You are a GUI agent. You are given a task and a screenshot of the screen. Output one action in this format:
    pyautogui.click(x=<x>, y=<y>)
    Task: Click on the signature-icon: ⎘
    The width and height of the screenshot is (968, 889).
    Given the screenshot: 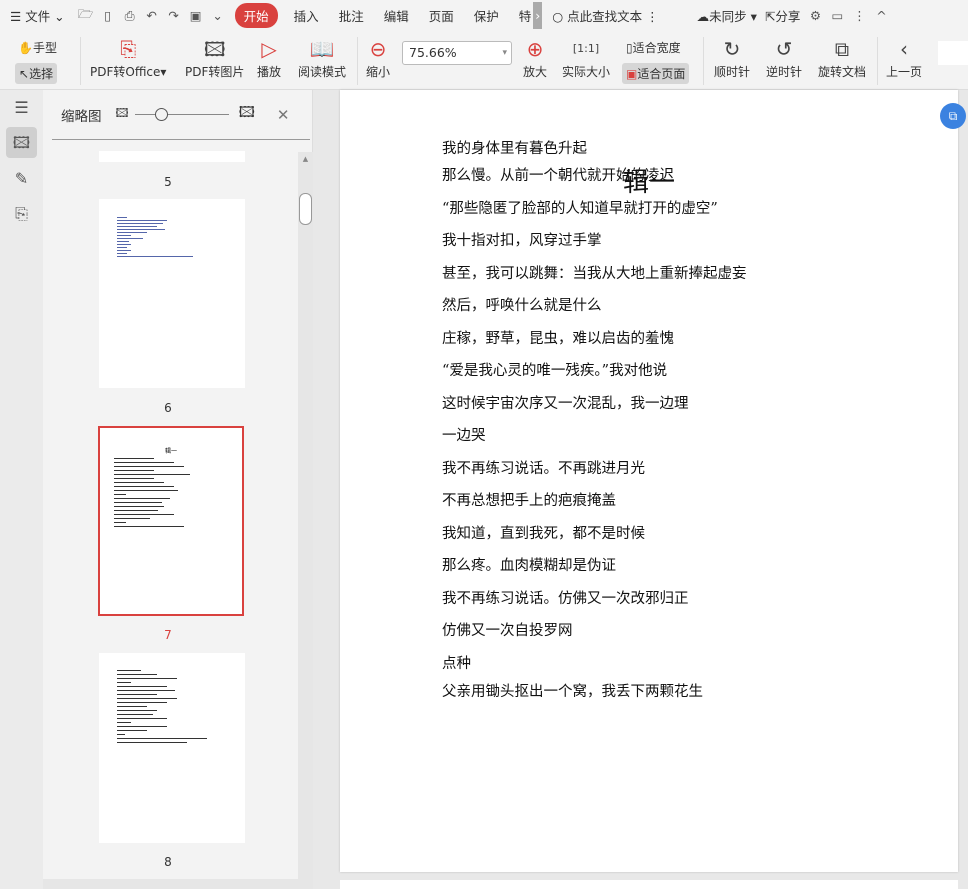 What is the action you would take?
    pyautogui.click(x=21, y=213)
    